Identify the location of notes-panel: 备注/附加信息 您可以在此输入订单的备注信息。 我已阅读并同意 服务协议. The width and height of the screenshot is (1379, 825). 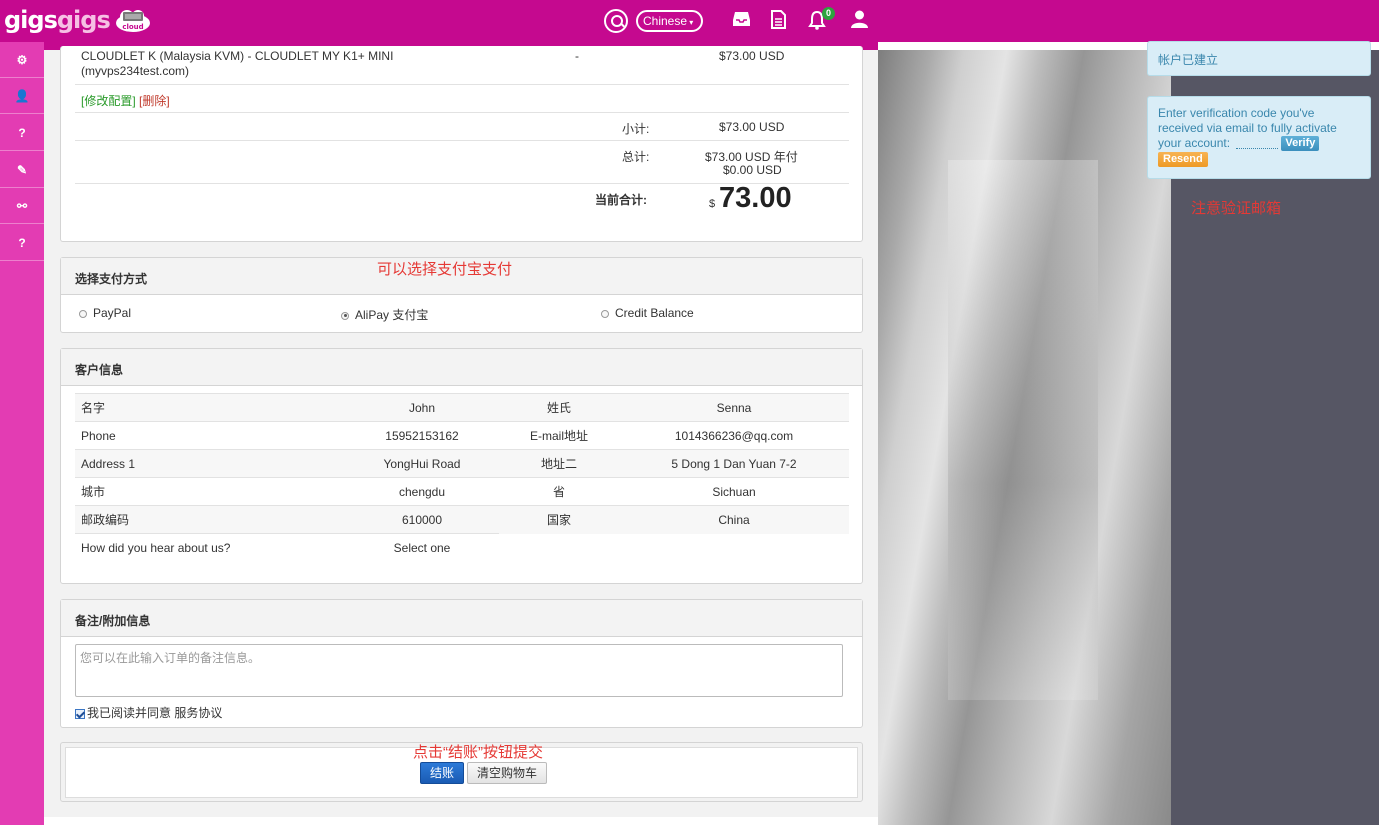
(461, 663).